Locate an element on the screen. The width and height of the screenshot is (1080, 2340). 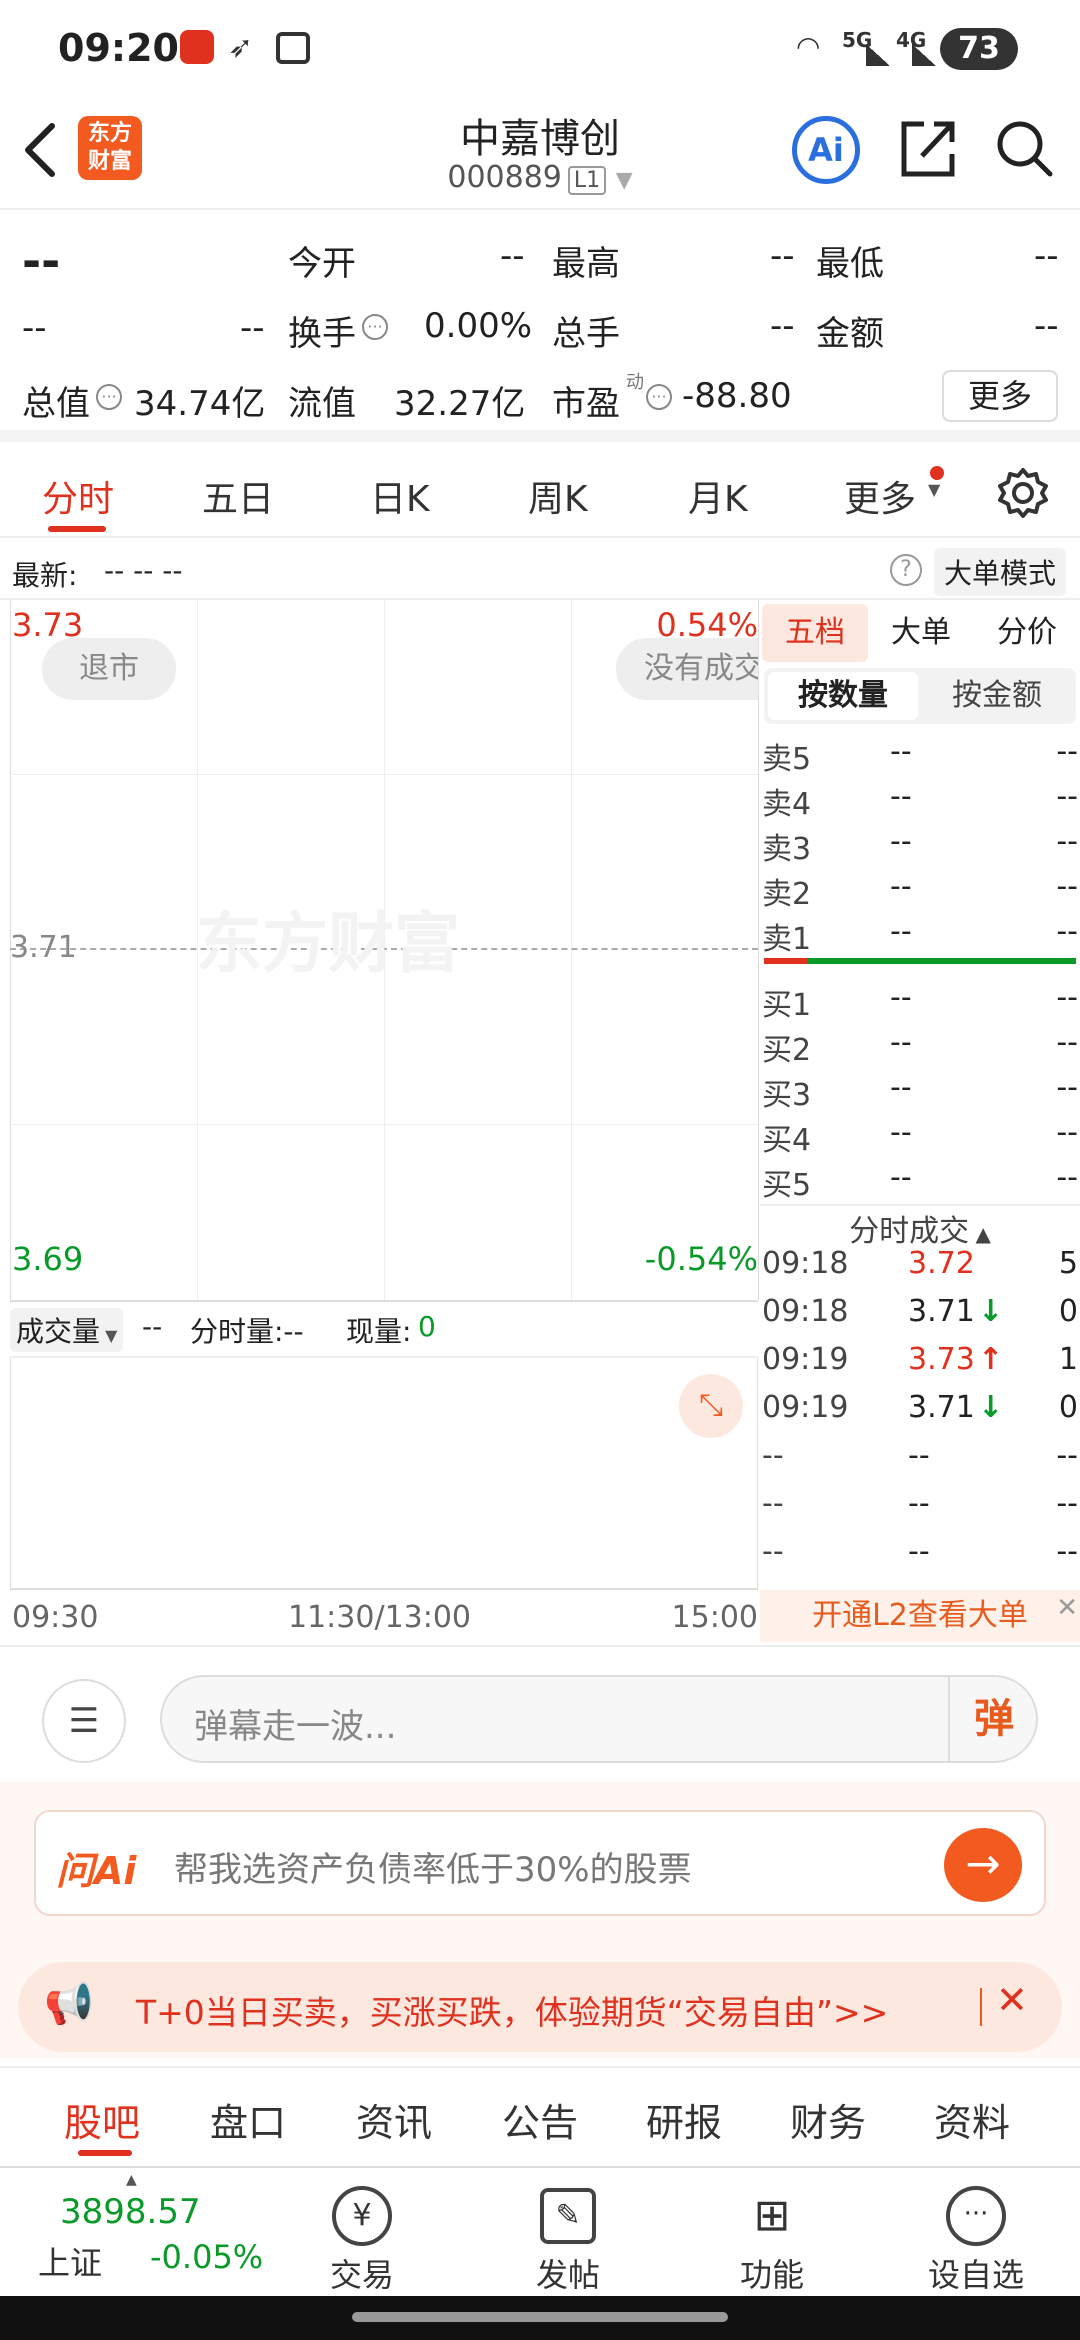
arrow-right-icon: → is located at coordinates (983, 1865).